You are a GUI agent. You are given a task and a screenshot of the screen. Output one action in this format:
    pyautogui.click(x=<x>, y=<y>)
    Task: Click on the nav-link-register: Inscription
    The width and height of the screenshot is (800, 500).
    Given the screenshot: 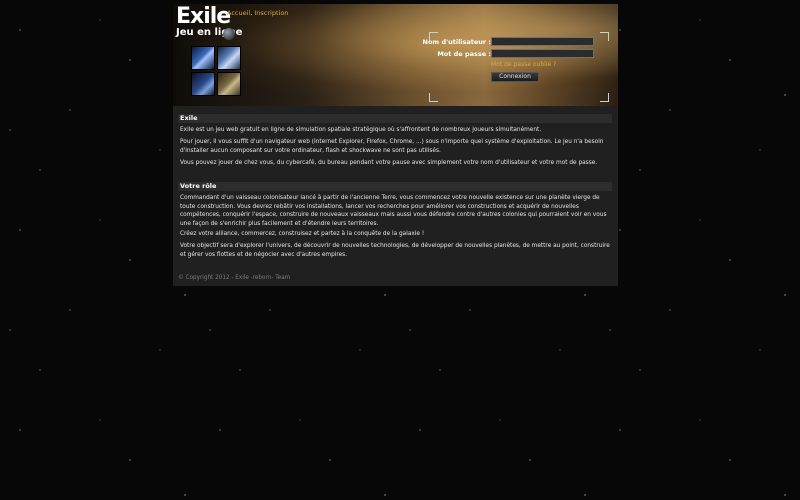 What is the action you would take?
    pyautogui.click(x=271, y=13)
    